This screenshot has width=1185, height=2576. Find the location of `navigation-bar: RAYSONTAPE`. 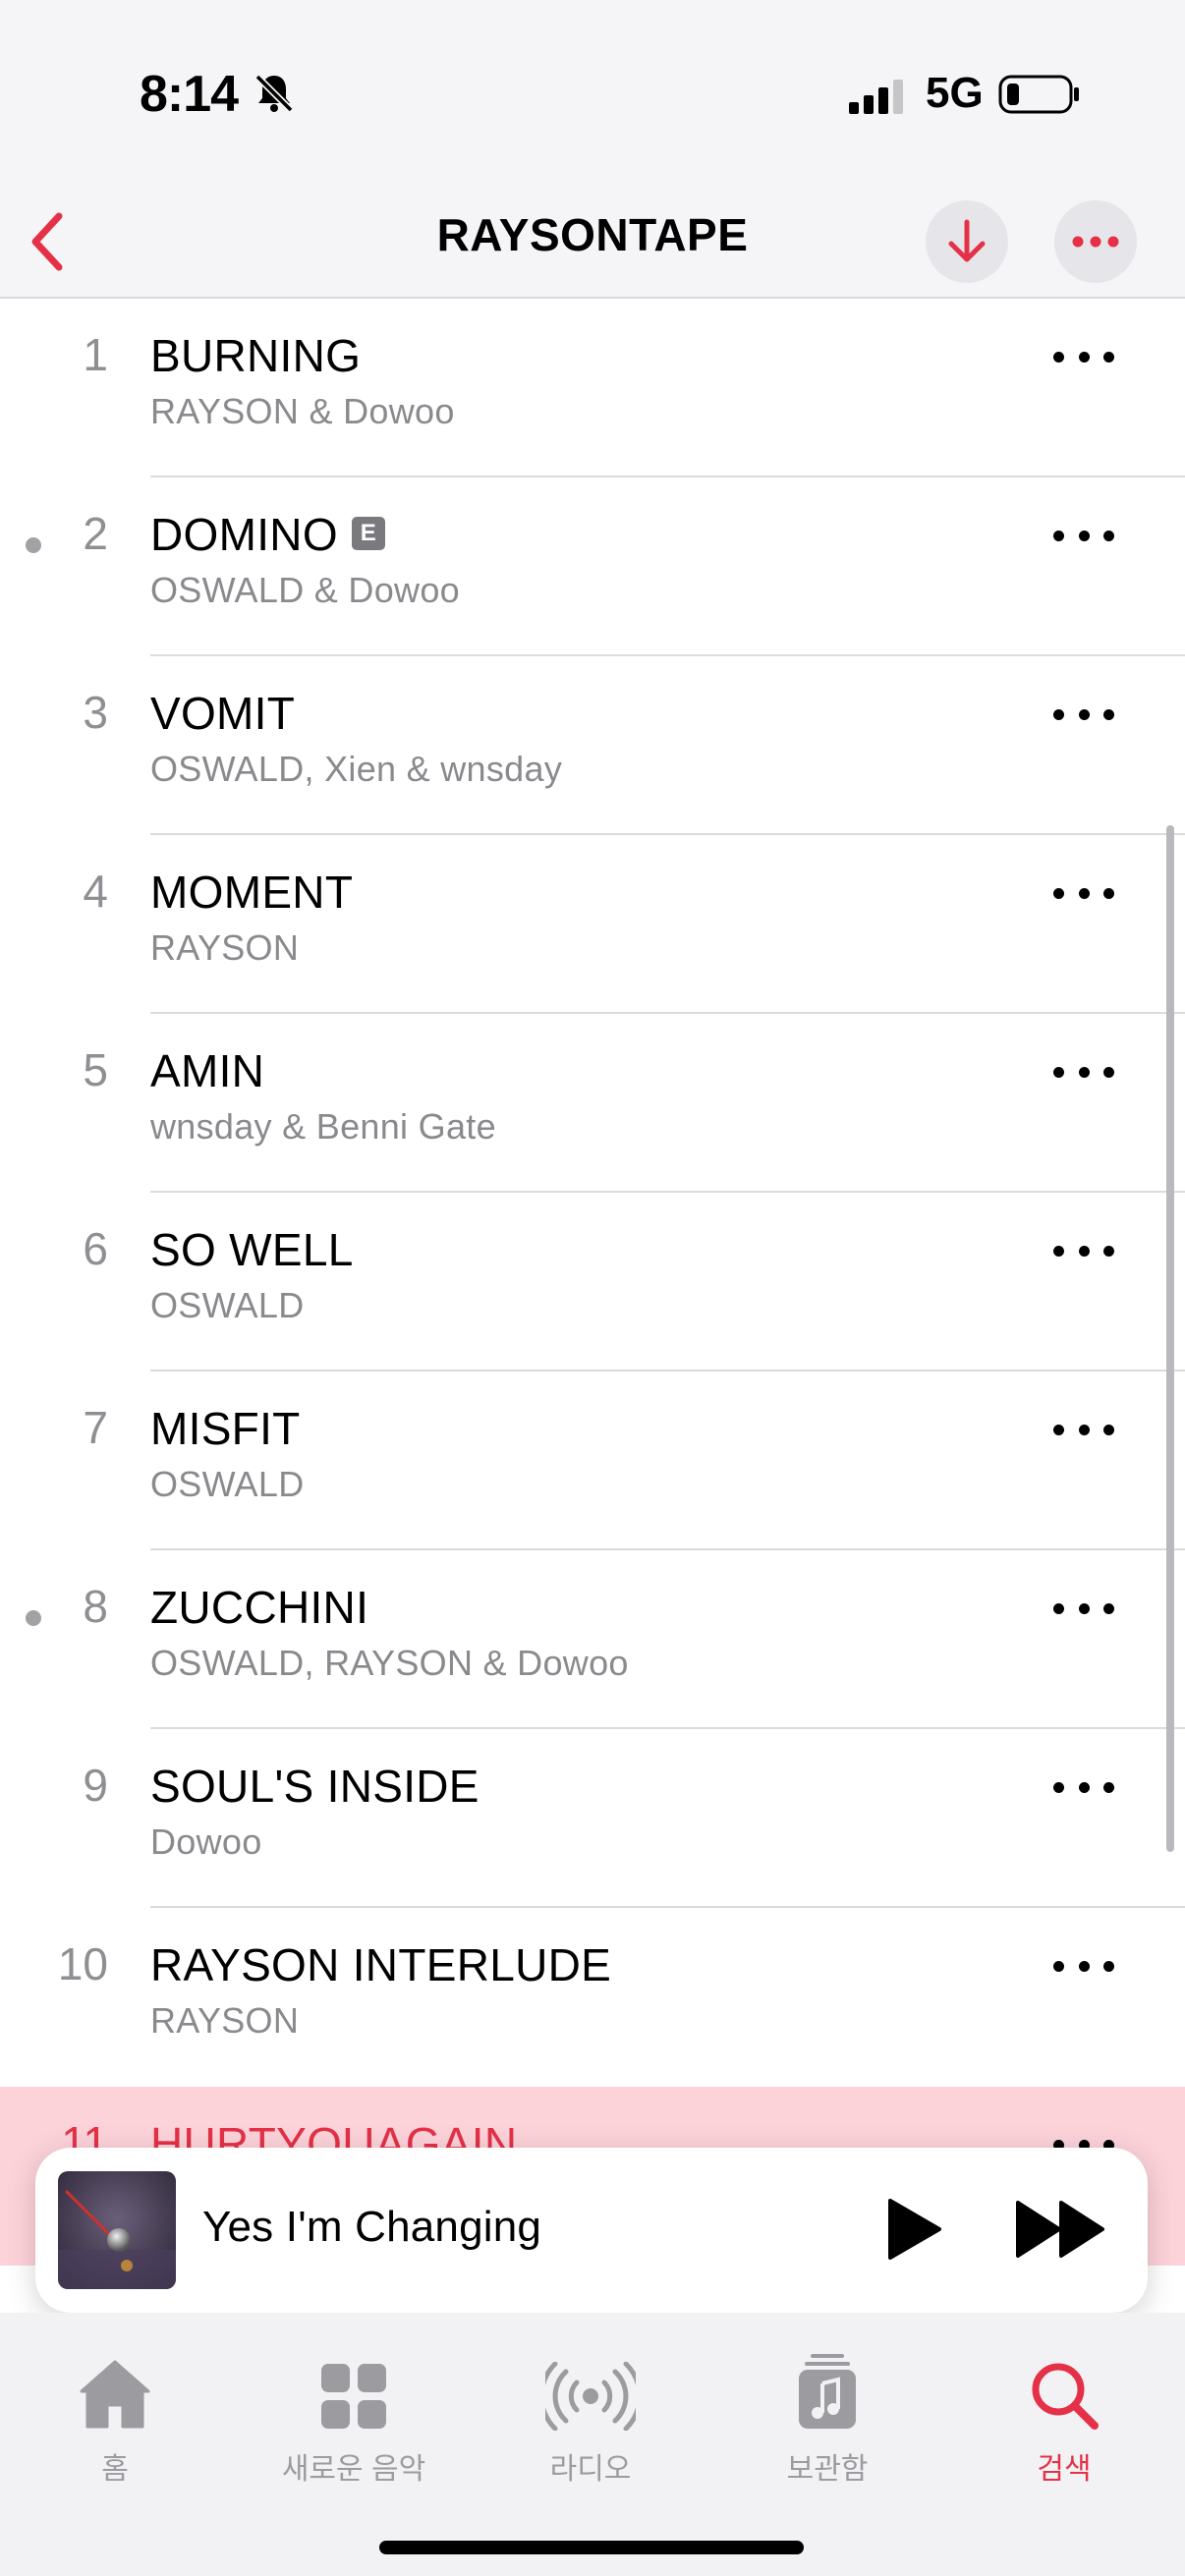

navigation-bar: RAYSONTAPE is located at coordinates (592, 243).